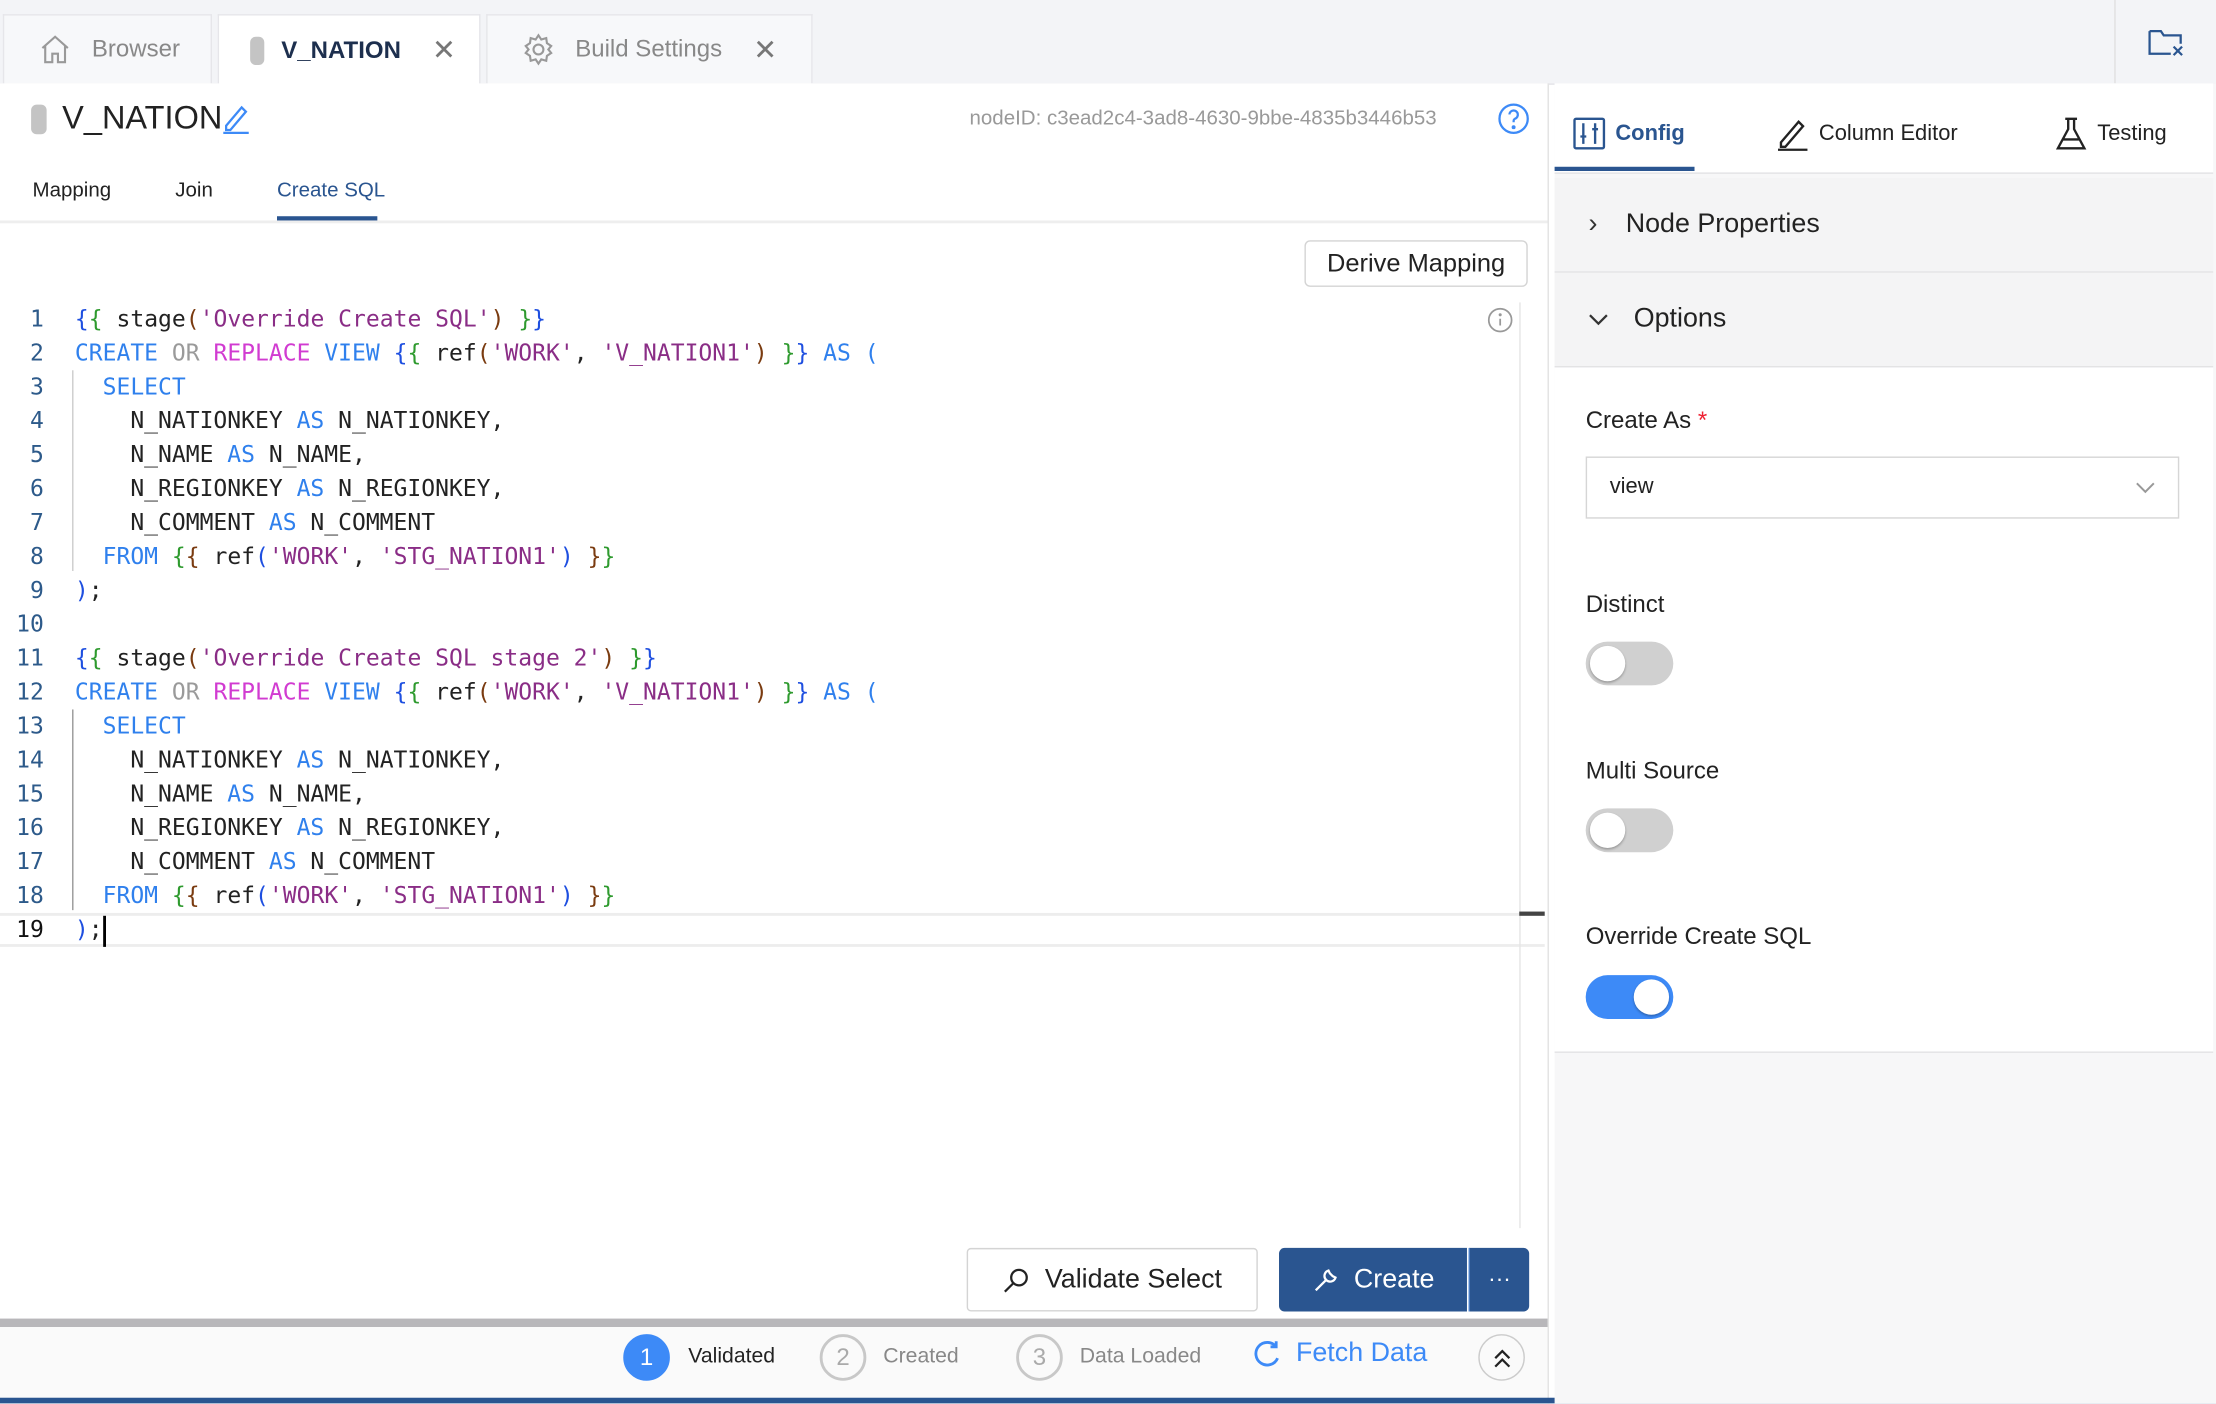 The image size is (2216, 1404). I want to click on section-options: Options, so click(1884, 320).